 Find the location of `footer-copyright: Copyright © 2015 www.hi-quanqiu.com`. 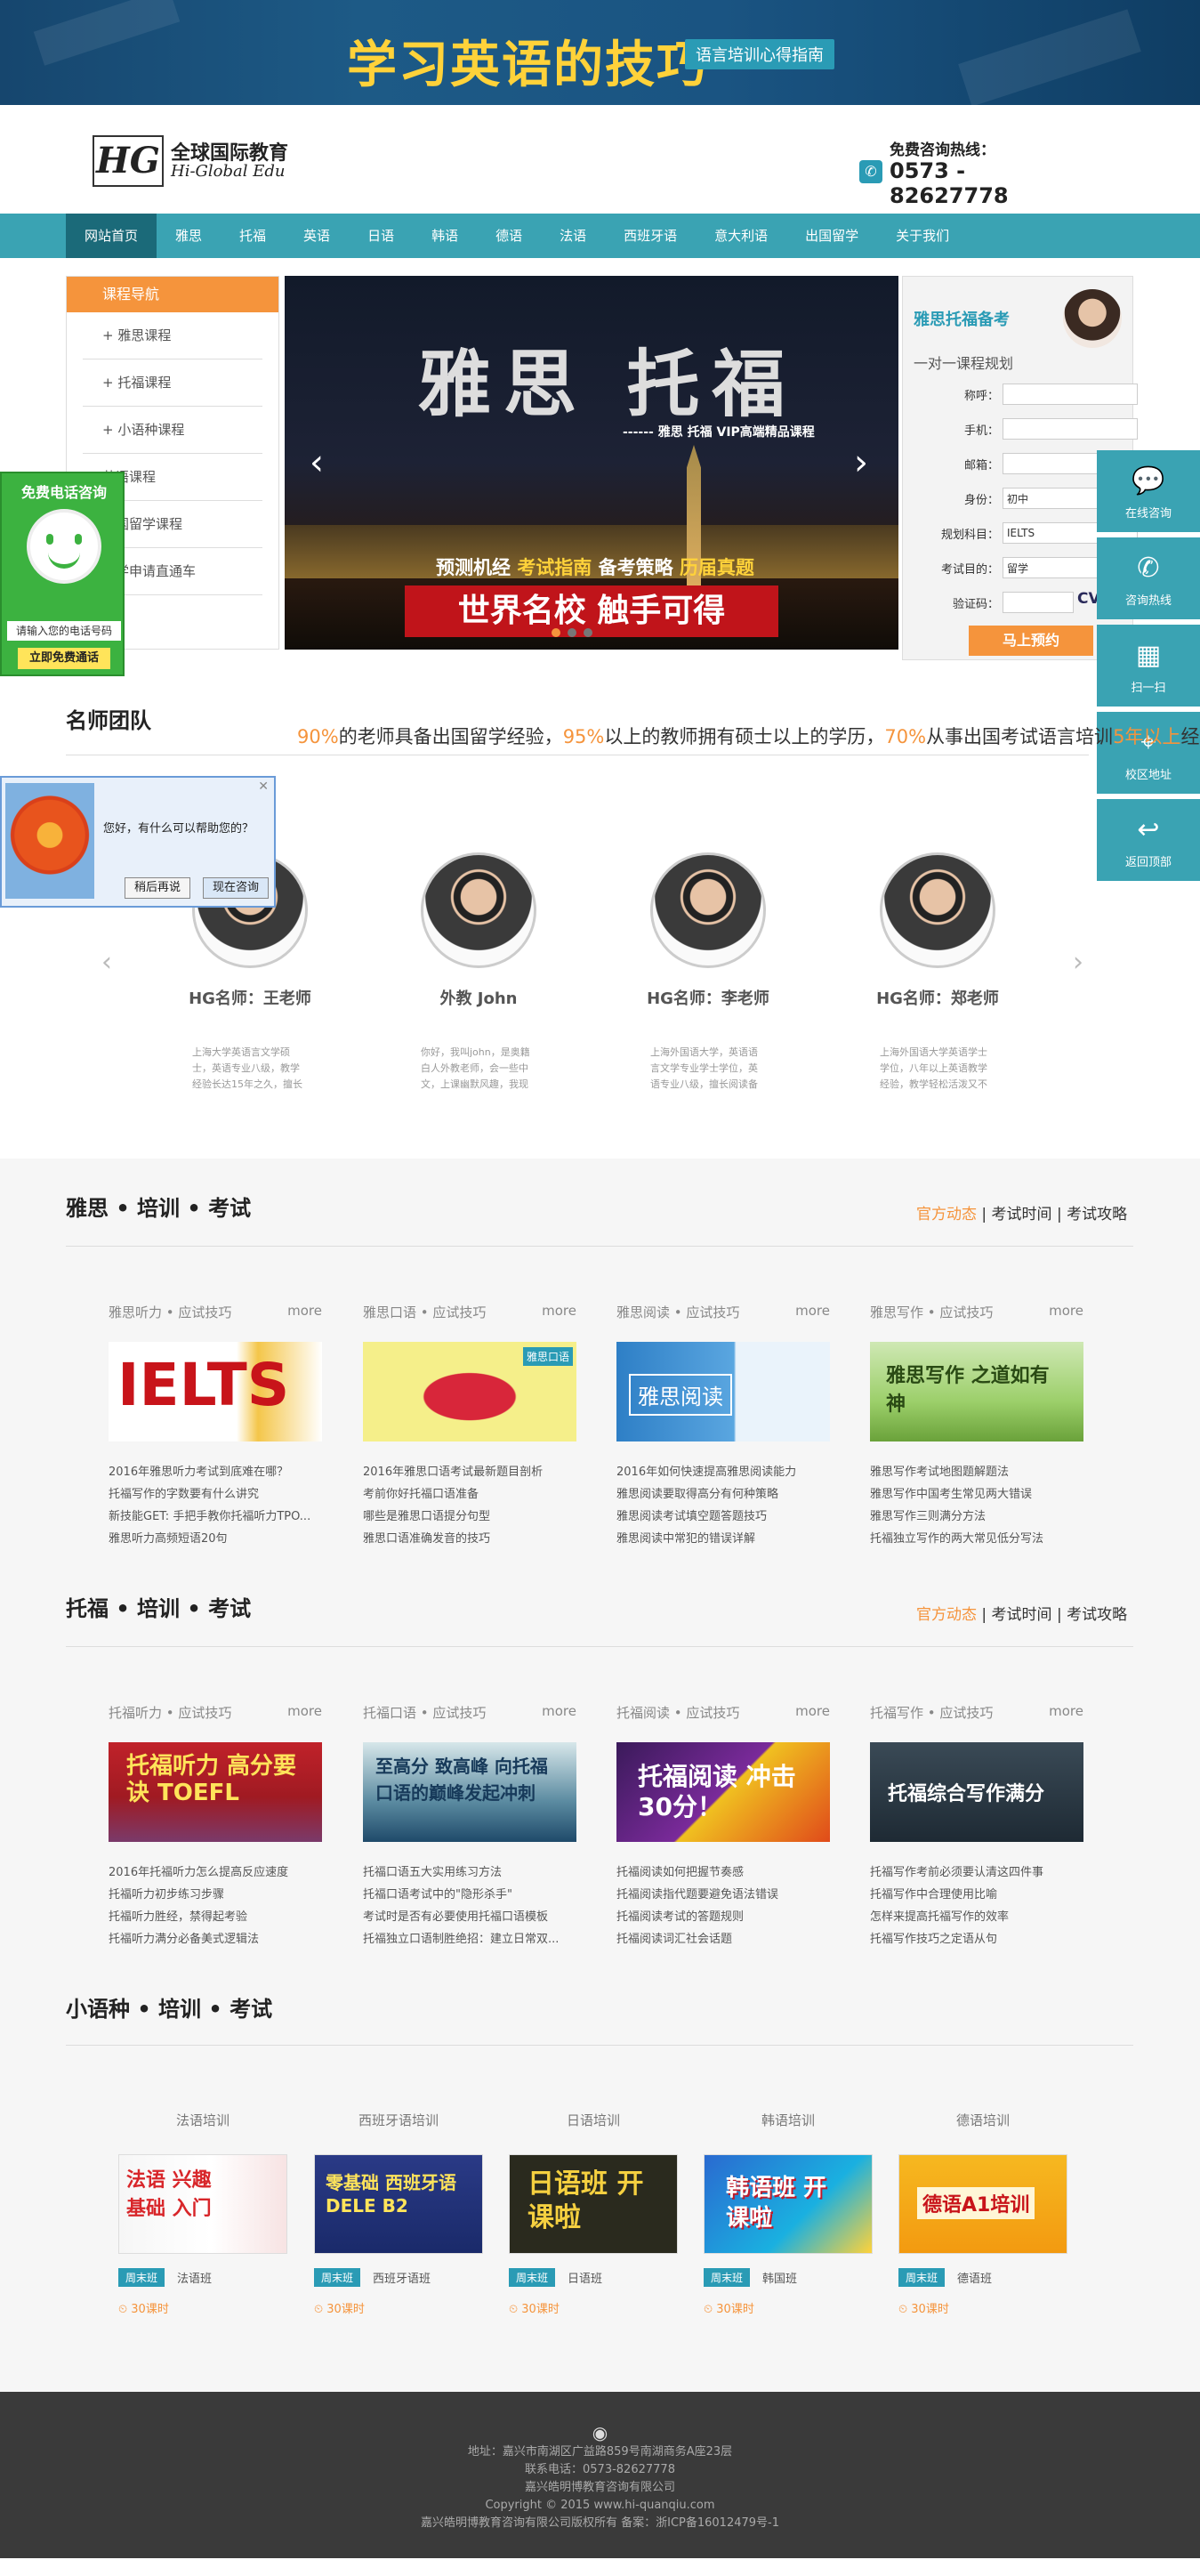

footer-copyright: Copyright © 2015 www.hi-quanqiu.com is located at coordinates (600, 2506).